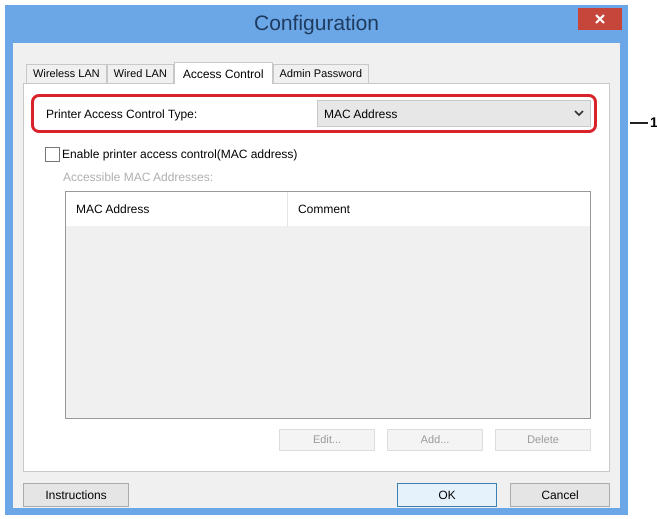 Image resolution: width=657 pixels, height=519 pixels. I want to click on checkbox, so click(52, 154).